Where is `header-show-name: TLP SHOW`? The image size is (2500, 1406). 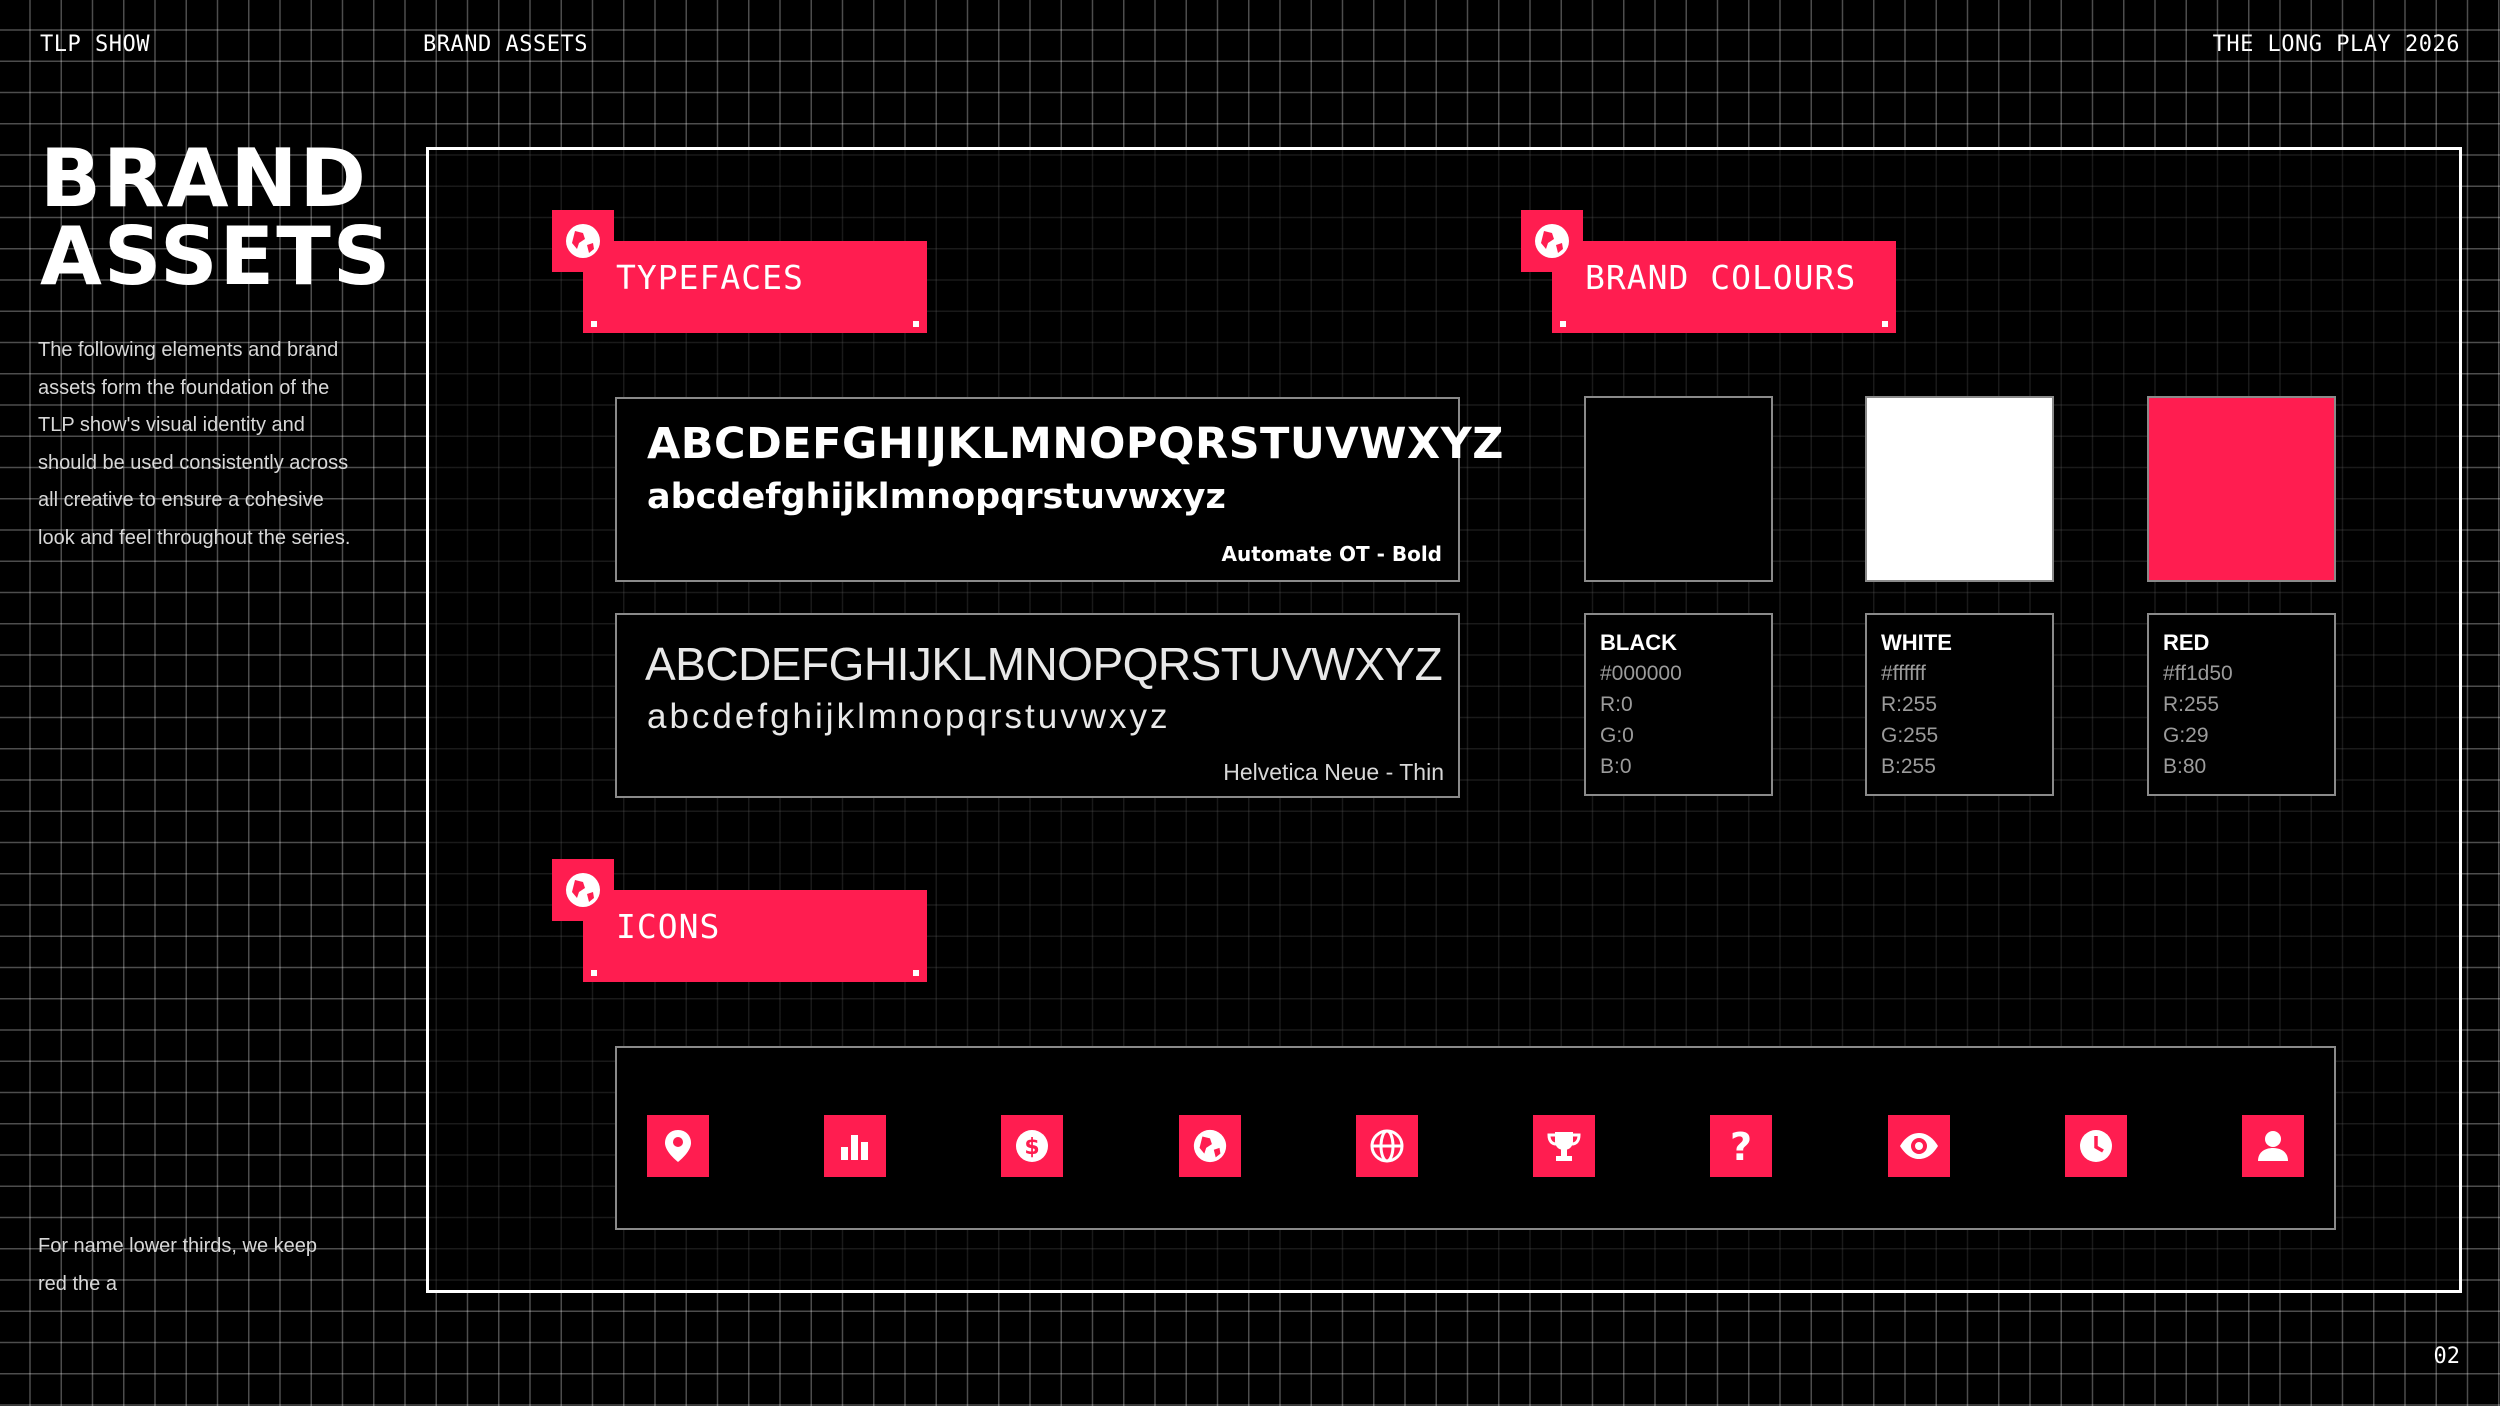
header-show-name: TLP SHOW is located at coordinates (95, 44).